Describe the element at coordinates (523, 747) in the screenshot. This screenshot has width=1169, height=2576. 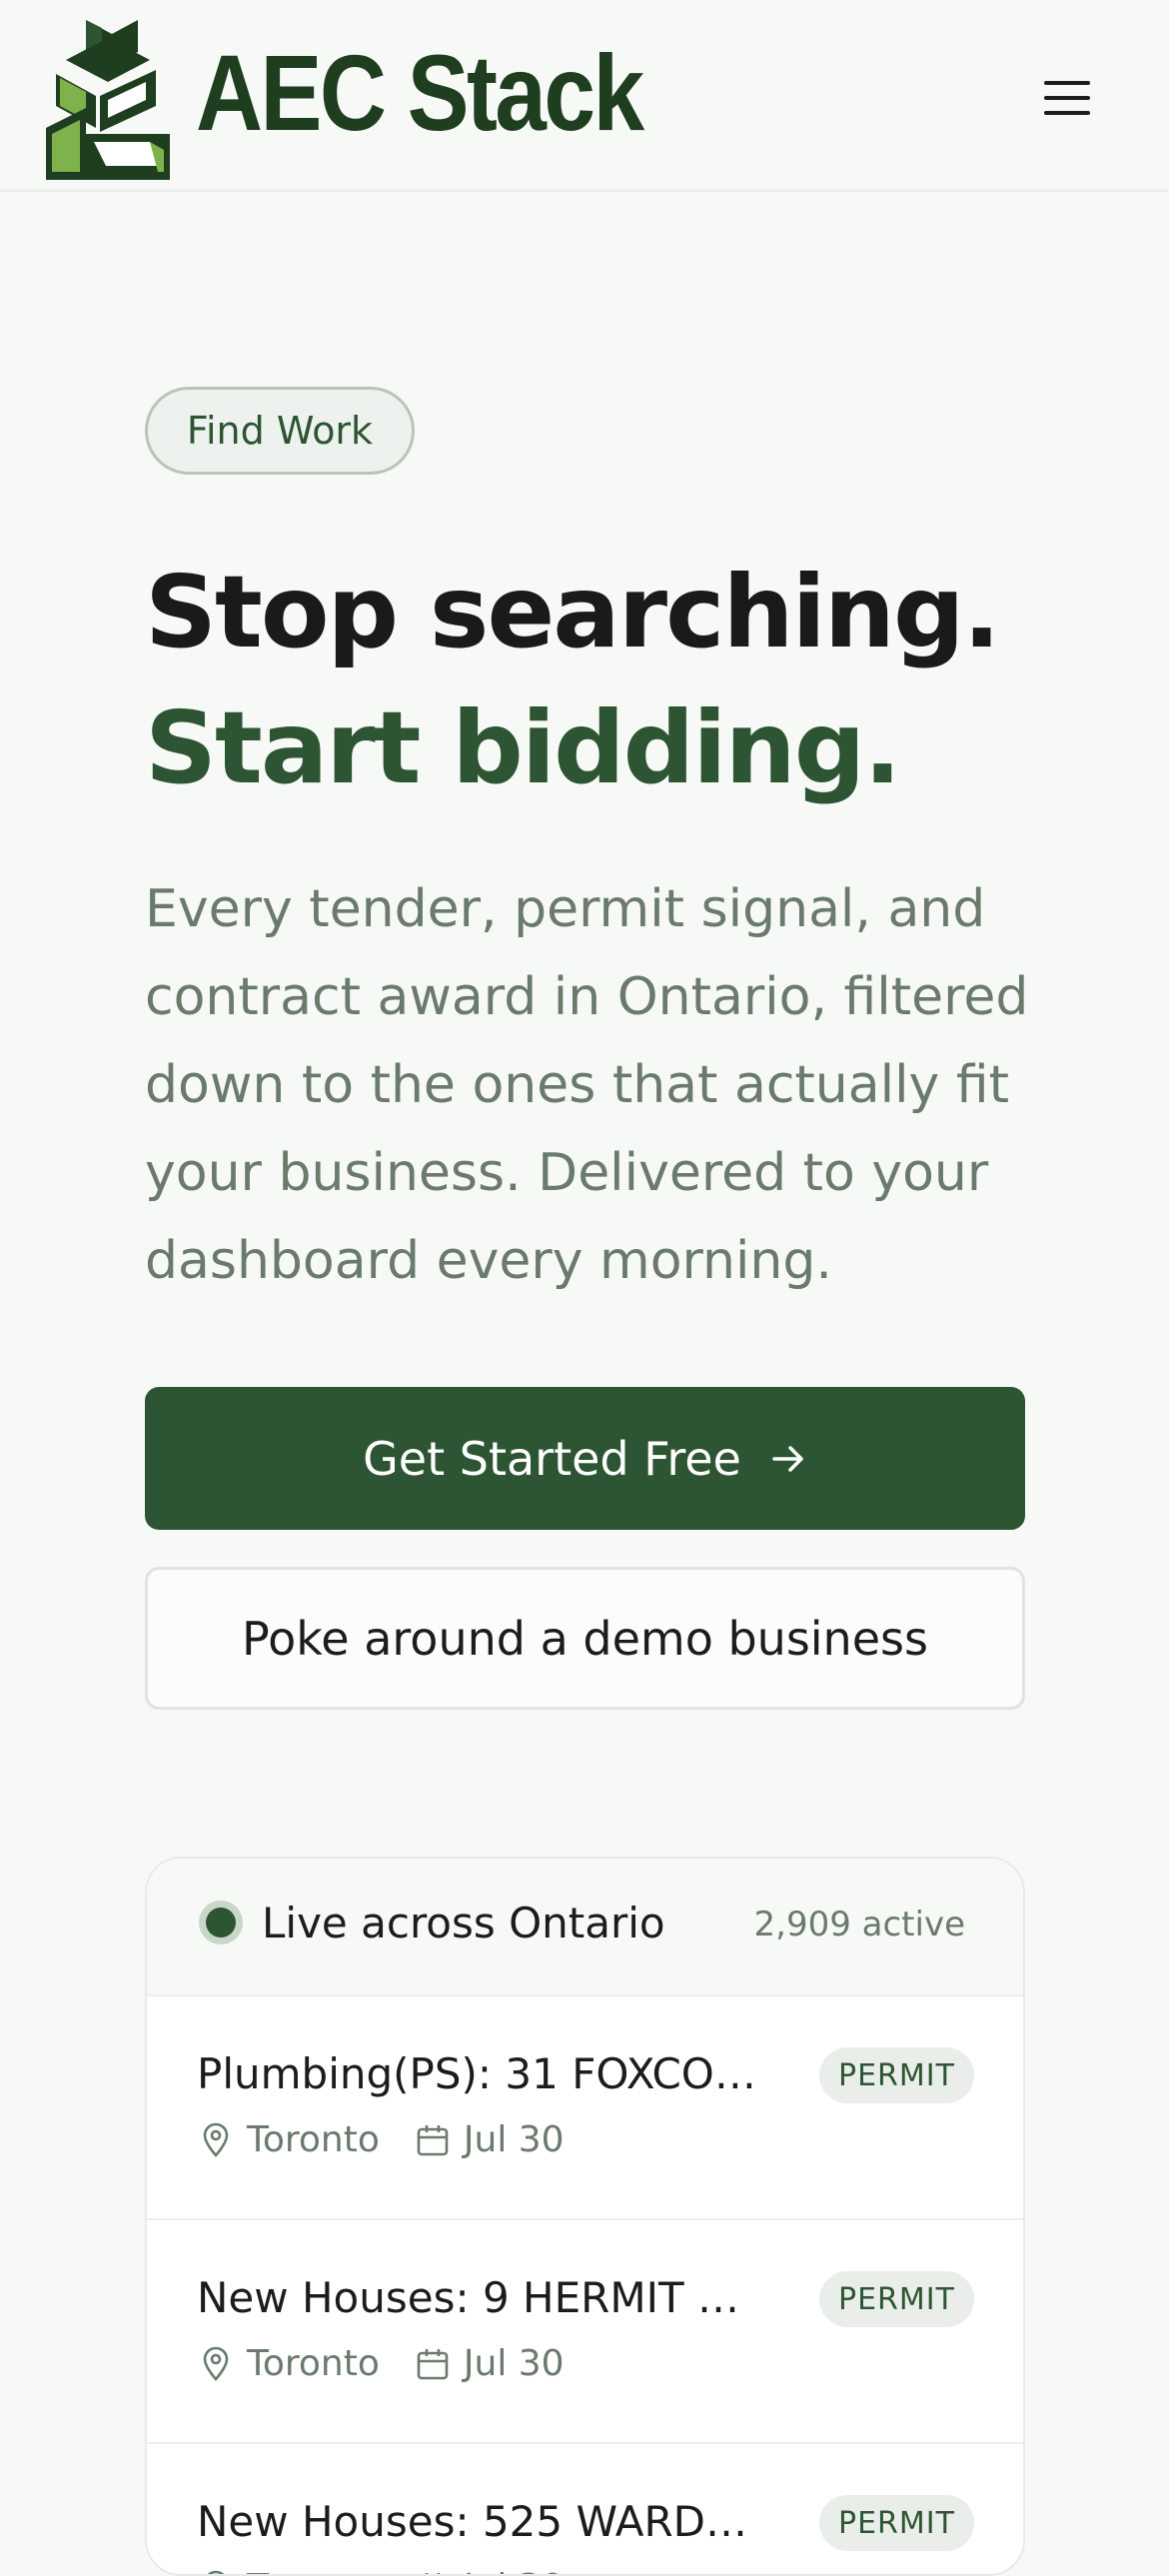
I see `headline-line-2: Start bidding.` at that location.